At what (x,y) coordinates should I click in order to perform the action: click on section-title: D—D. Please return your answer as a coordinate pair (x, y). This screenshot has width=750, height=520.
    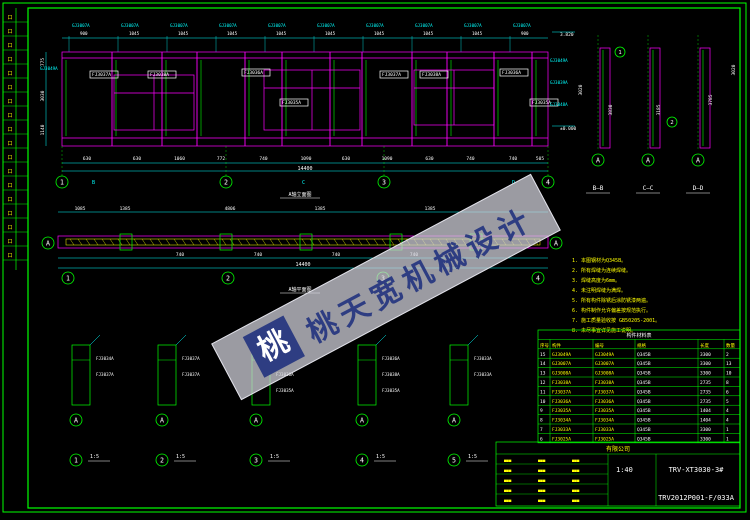
    Looking at the image, I should click on (698, 188).